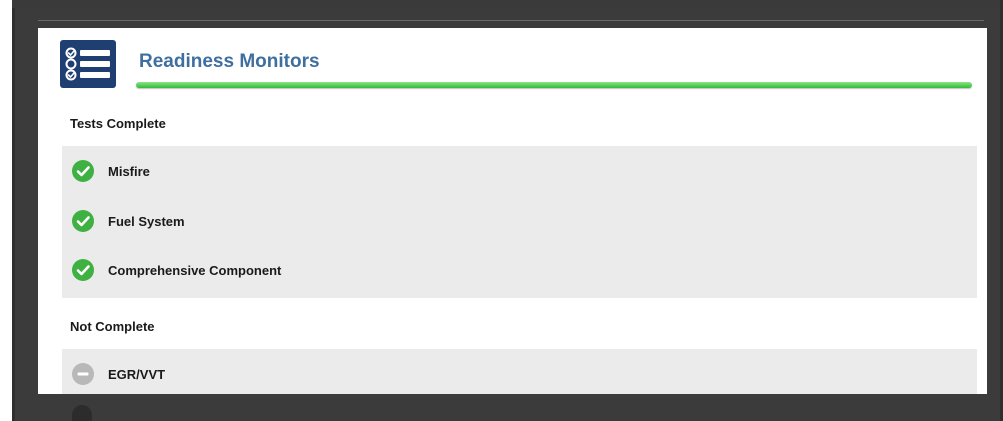  What do you see at coordinates (519, 270) in the screenshot?
I see `list-item: Comprehensive Component` at bounding box center [519, 270].